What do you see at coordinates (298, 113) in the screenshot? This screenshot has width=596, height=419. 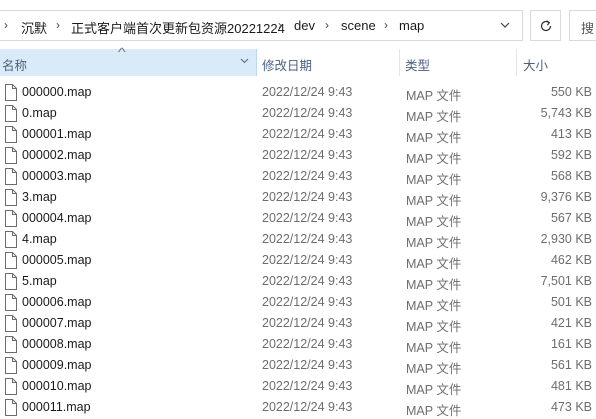 I see `file-row: 0.map 2022/12/24 9:43 MAP 文件 5,743 KB` at bounding box center [298, 113].